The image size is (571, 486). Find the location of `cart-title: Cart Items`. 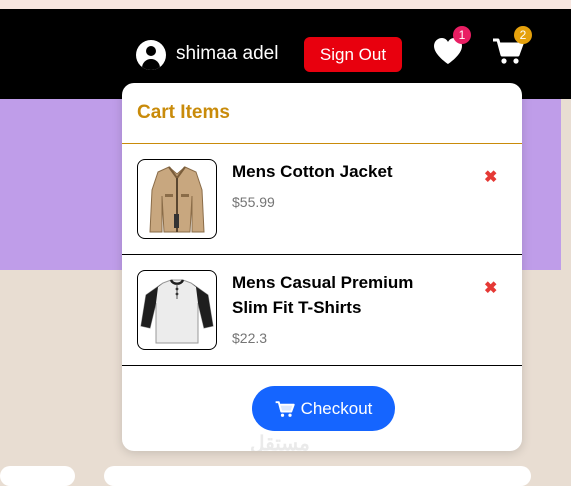

cart-title: Cart Items is located at coordinates (183, 112).